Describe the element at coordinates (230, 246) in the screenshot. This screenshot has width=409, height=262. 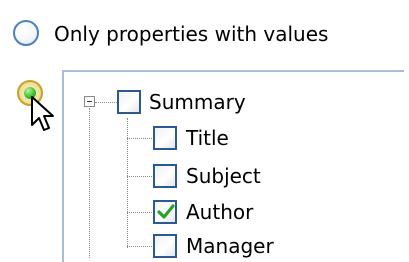
I see `tree-item-manager: Manager` at that location.